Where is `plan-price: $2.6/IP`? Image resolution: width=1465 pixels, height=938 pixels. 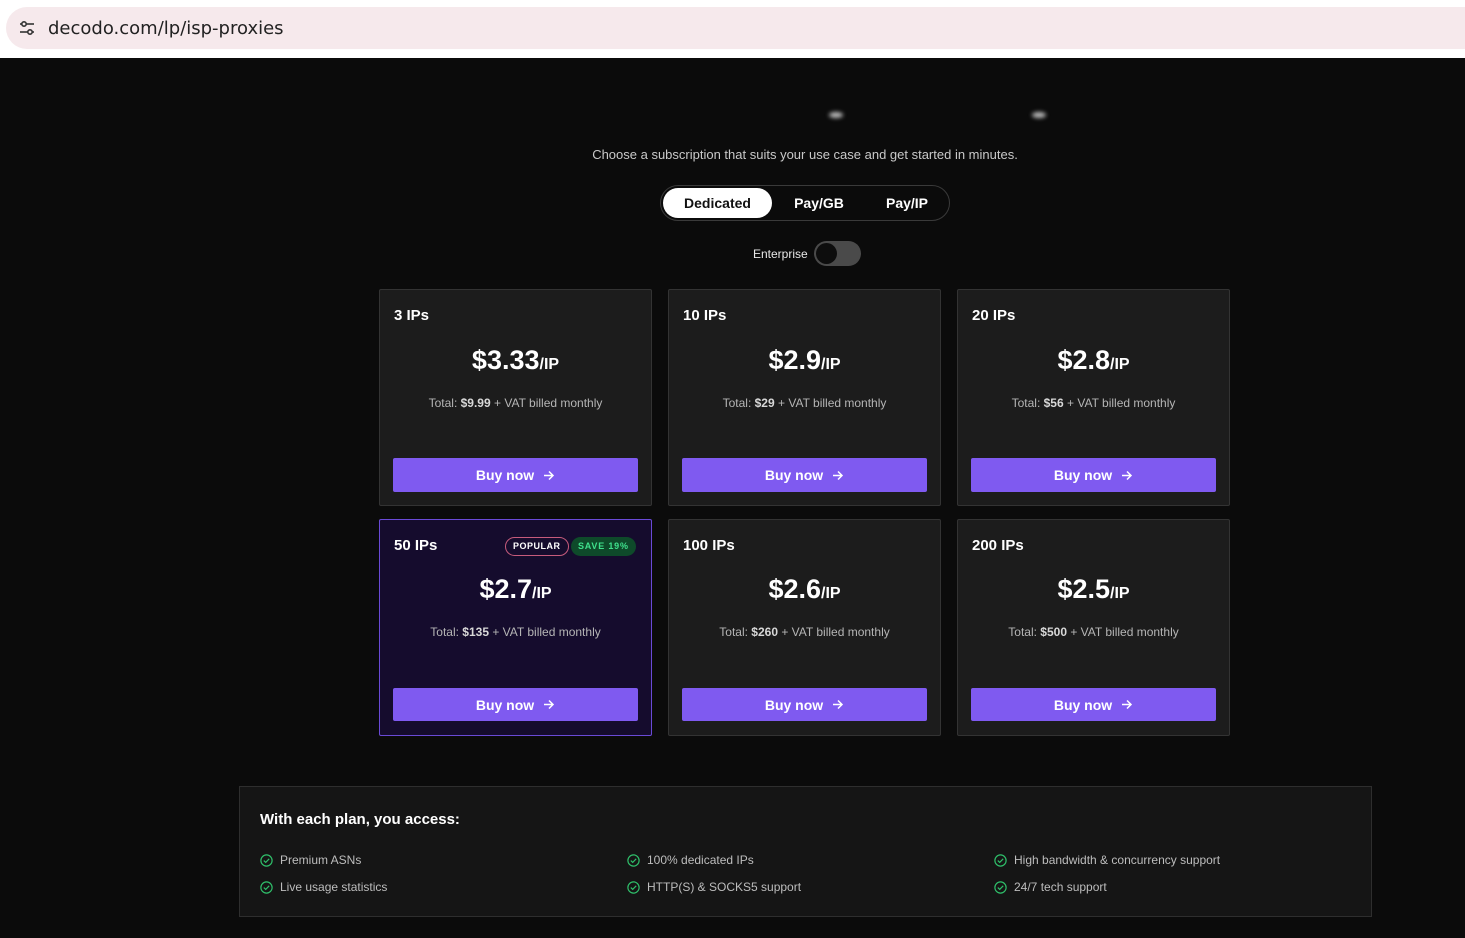 plan-price: $2.6/IP is located at coordinates (804, 589).